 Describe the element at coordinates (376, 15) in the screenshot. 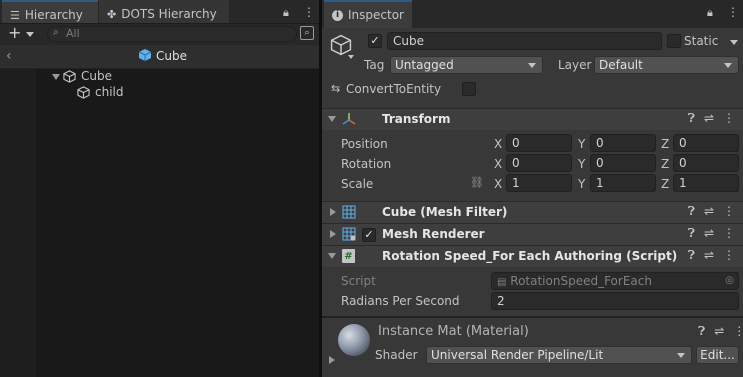

I see `tab-inspector-label: Inspector` at that location.